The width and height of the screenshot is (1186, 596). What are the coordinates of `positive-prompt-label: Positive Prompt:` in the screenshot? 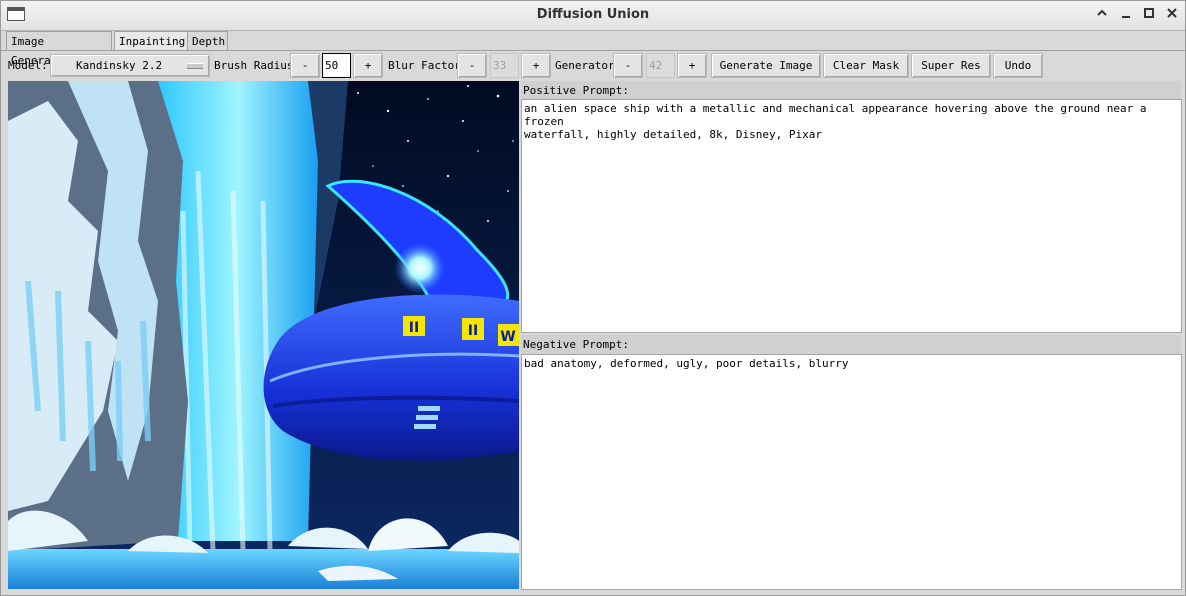 It's located at (851, 90).